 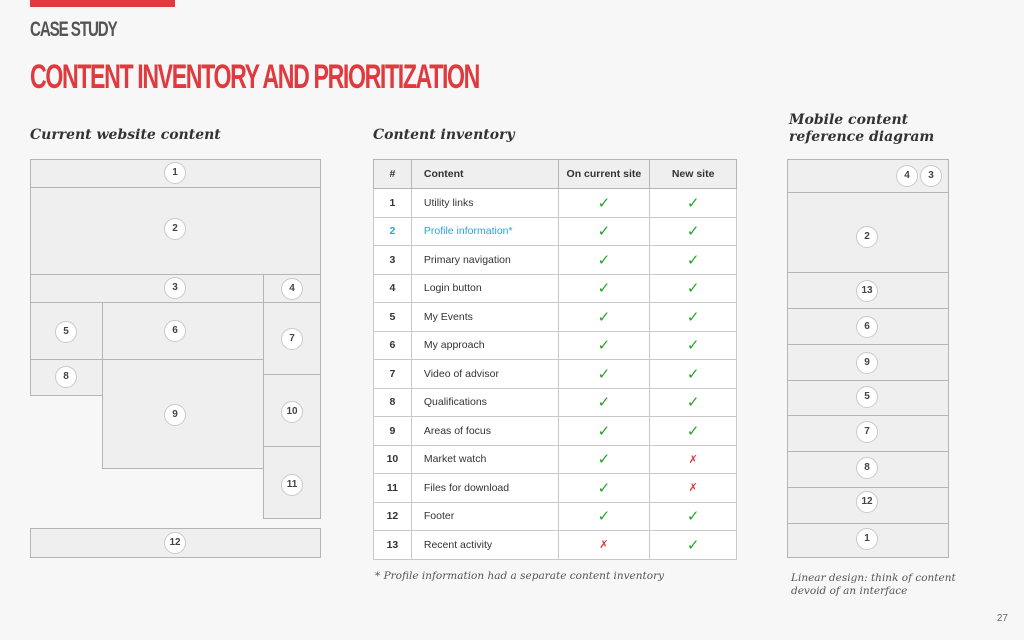 What do you see at coordinates (392, 231) in the screenshot?
I see `row-number: 2` at bounding box center [392, 231].